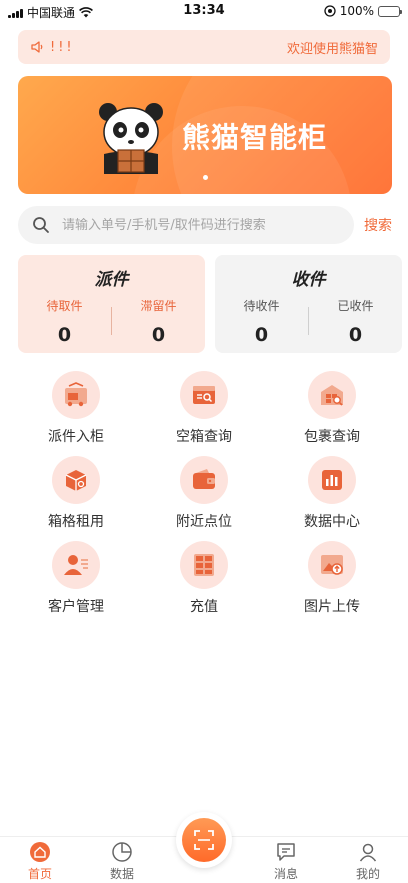 The image size is (408, 883). Describe the element at coordinates (76, 607) in the screenshot. I see `grid-label: 客户管理` at that location.